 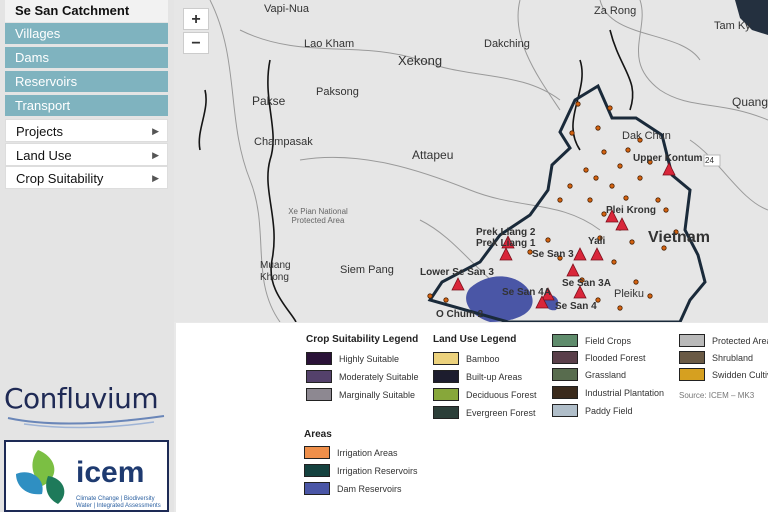 What do you see at coordinates (60, 178) in the screenshot?
I see `menu-crop-suitability-label: Crop Suitability` at bounding box center [60, 178].